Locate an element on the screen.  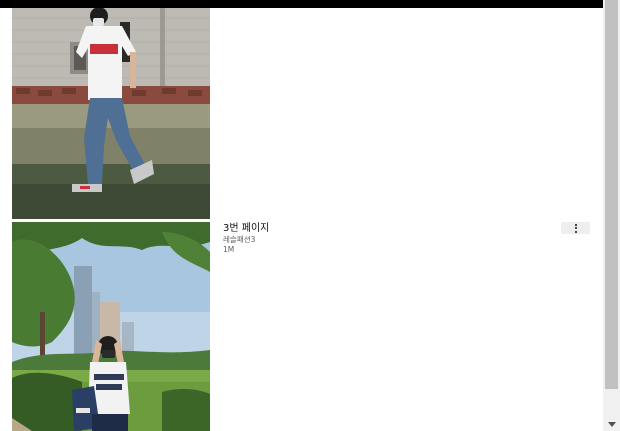
scroll-down-arrow is located at coordinates (611, 424).